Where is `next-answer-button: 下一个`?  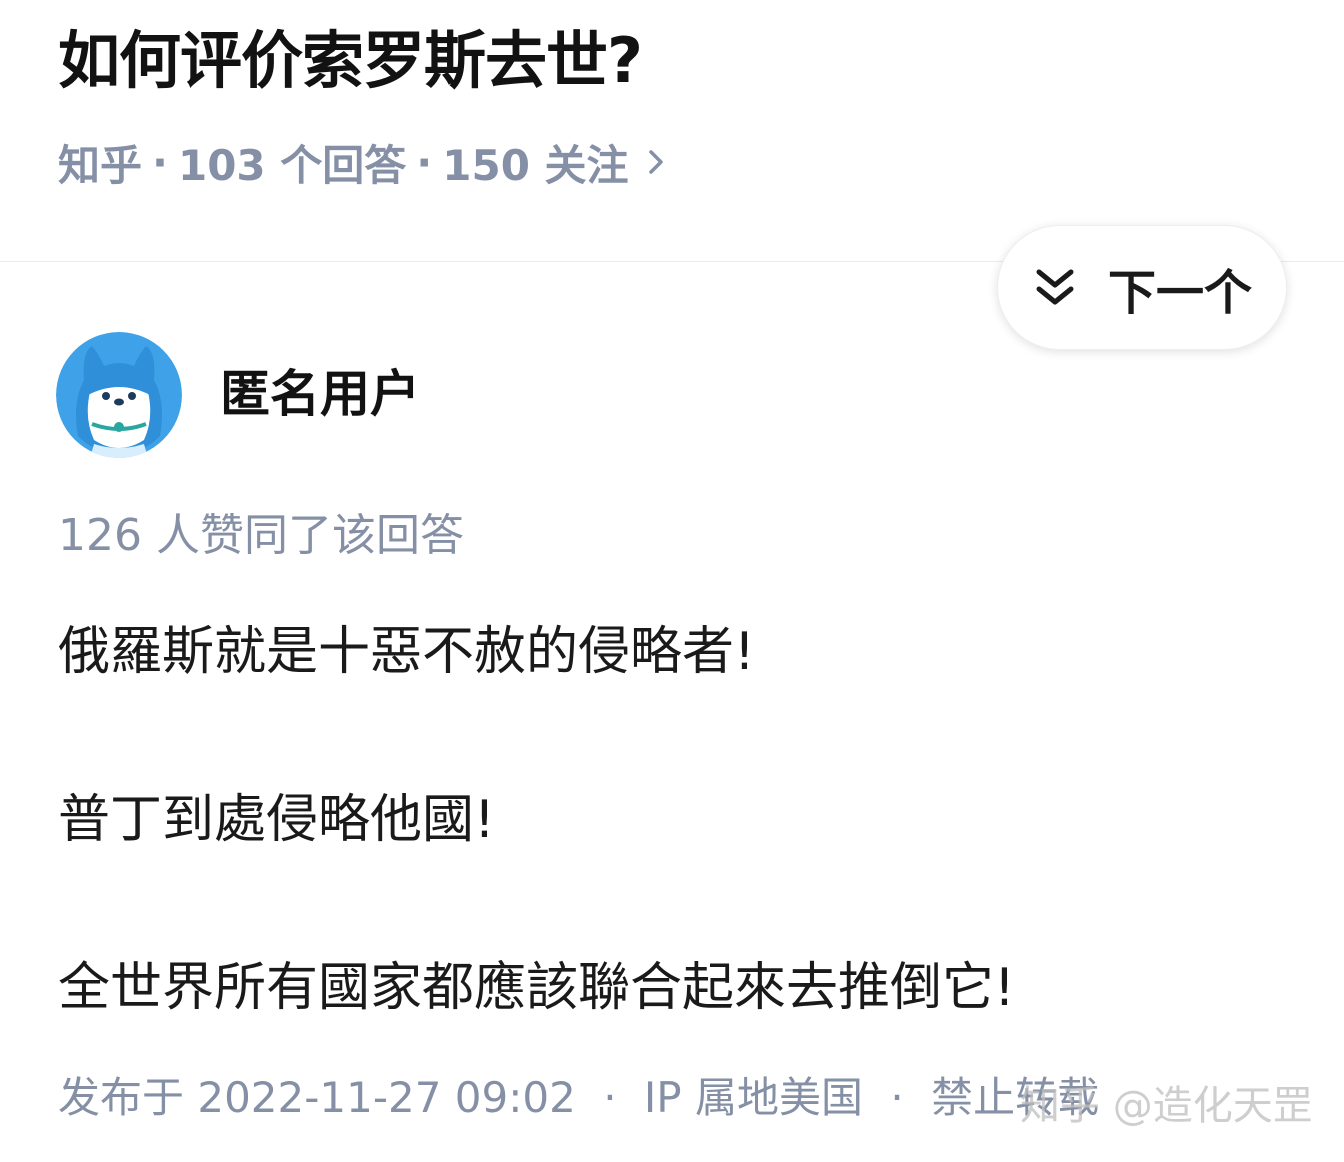 next-answer-button: 下一个 is located at coordinates (1142, 287).